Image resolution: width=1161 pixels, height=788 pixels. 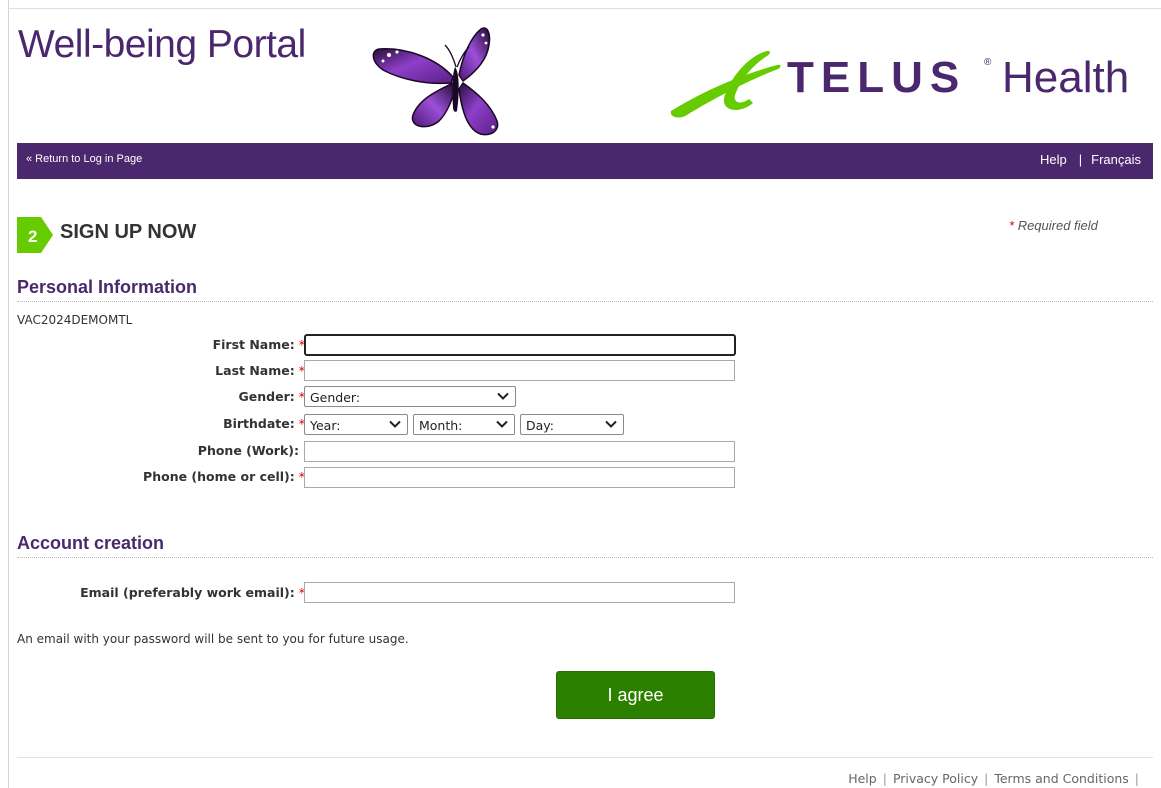 I want to click on birth-year-select: Year:, so click(x=356, y=424).